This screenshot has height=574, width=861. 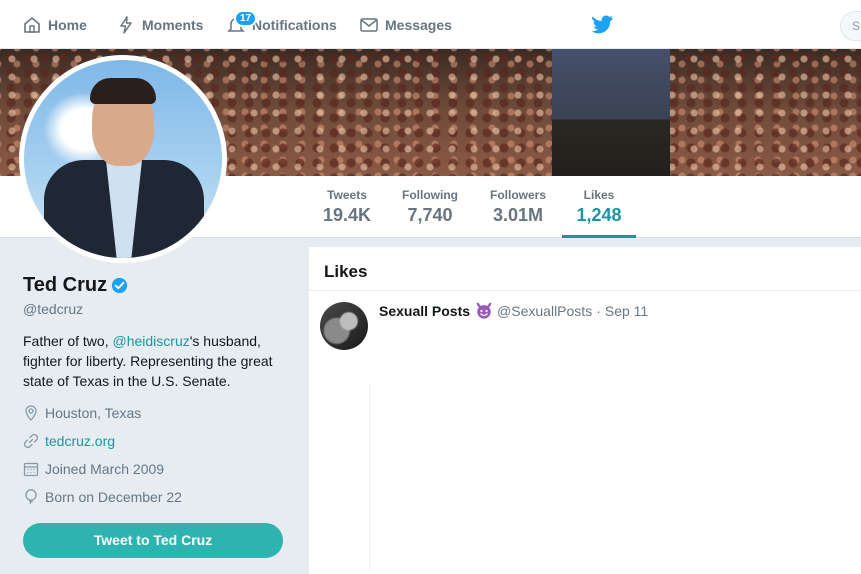 What do you see at coordinates (369, 477) in the screenshot?
I see `tweet-divider` at bounding box center [369, 477].